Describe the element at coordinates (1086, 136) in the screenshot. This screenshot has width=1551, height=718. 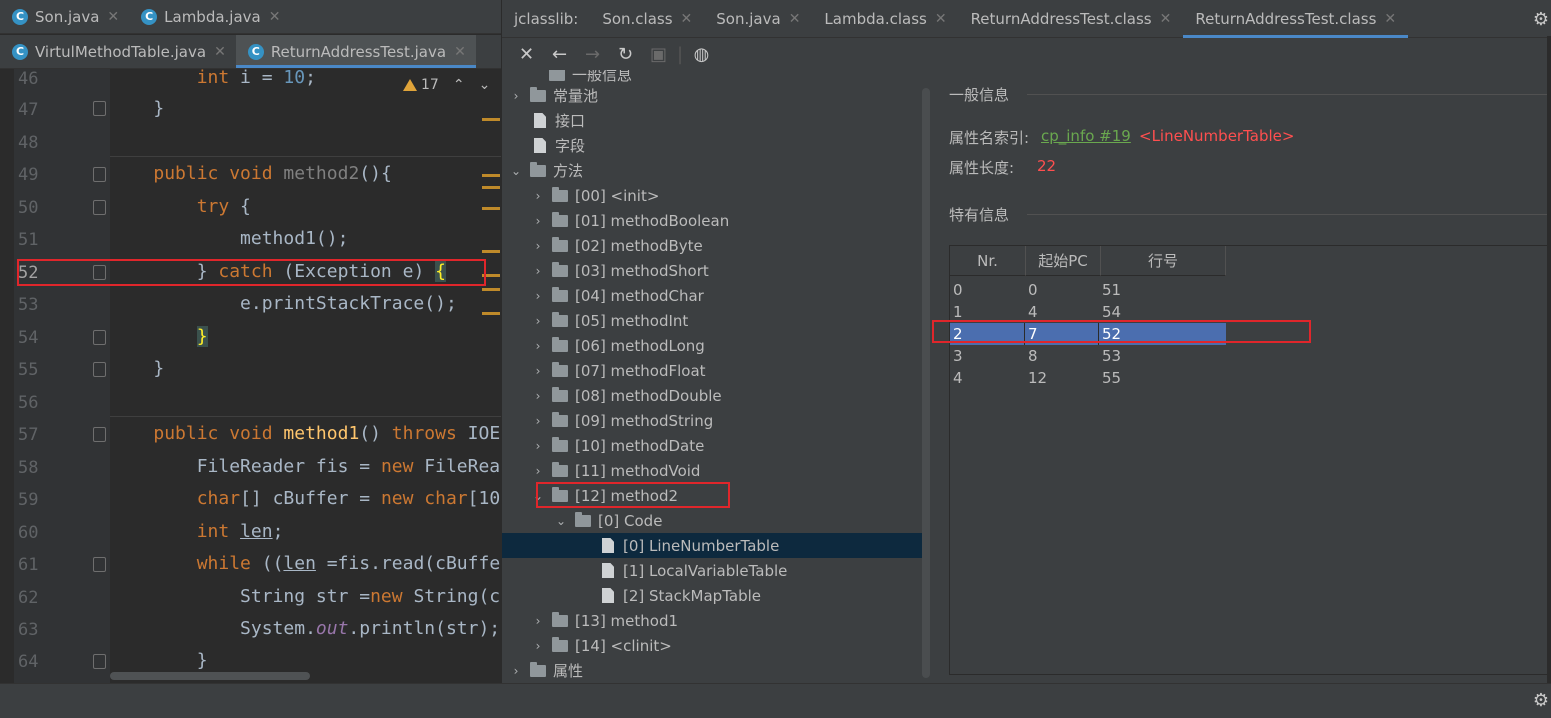
I see `cp-info-link: cp_info #19` at that location.